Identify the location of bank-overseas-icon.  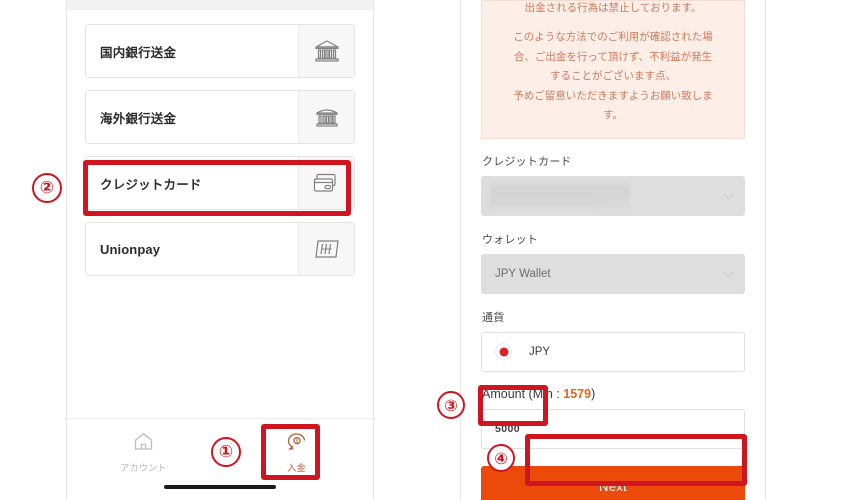
(326, 117).